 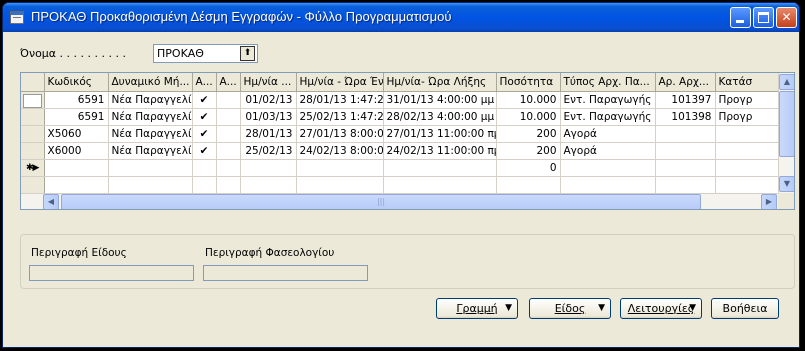 I want to click on col-header-qty: Ποσότητα, so click(x=528, y=82).